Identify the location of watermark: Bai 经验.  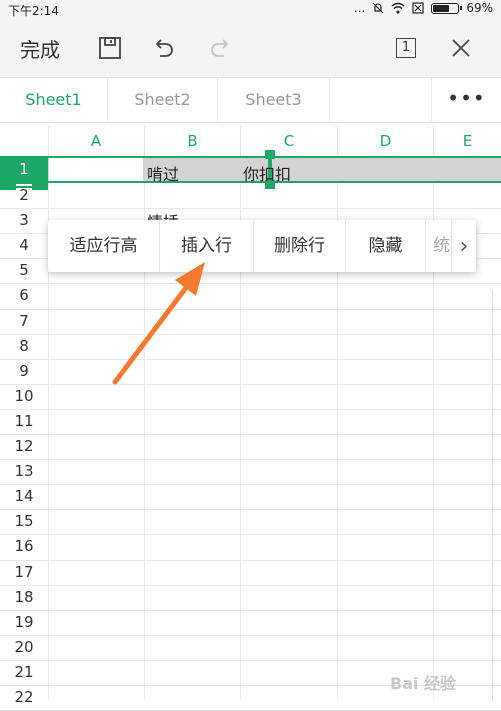
(423, 683).